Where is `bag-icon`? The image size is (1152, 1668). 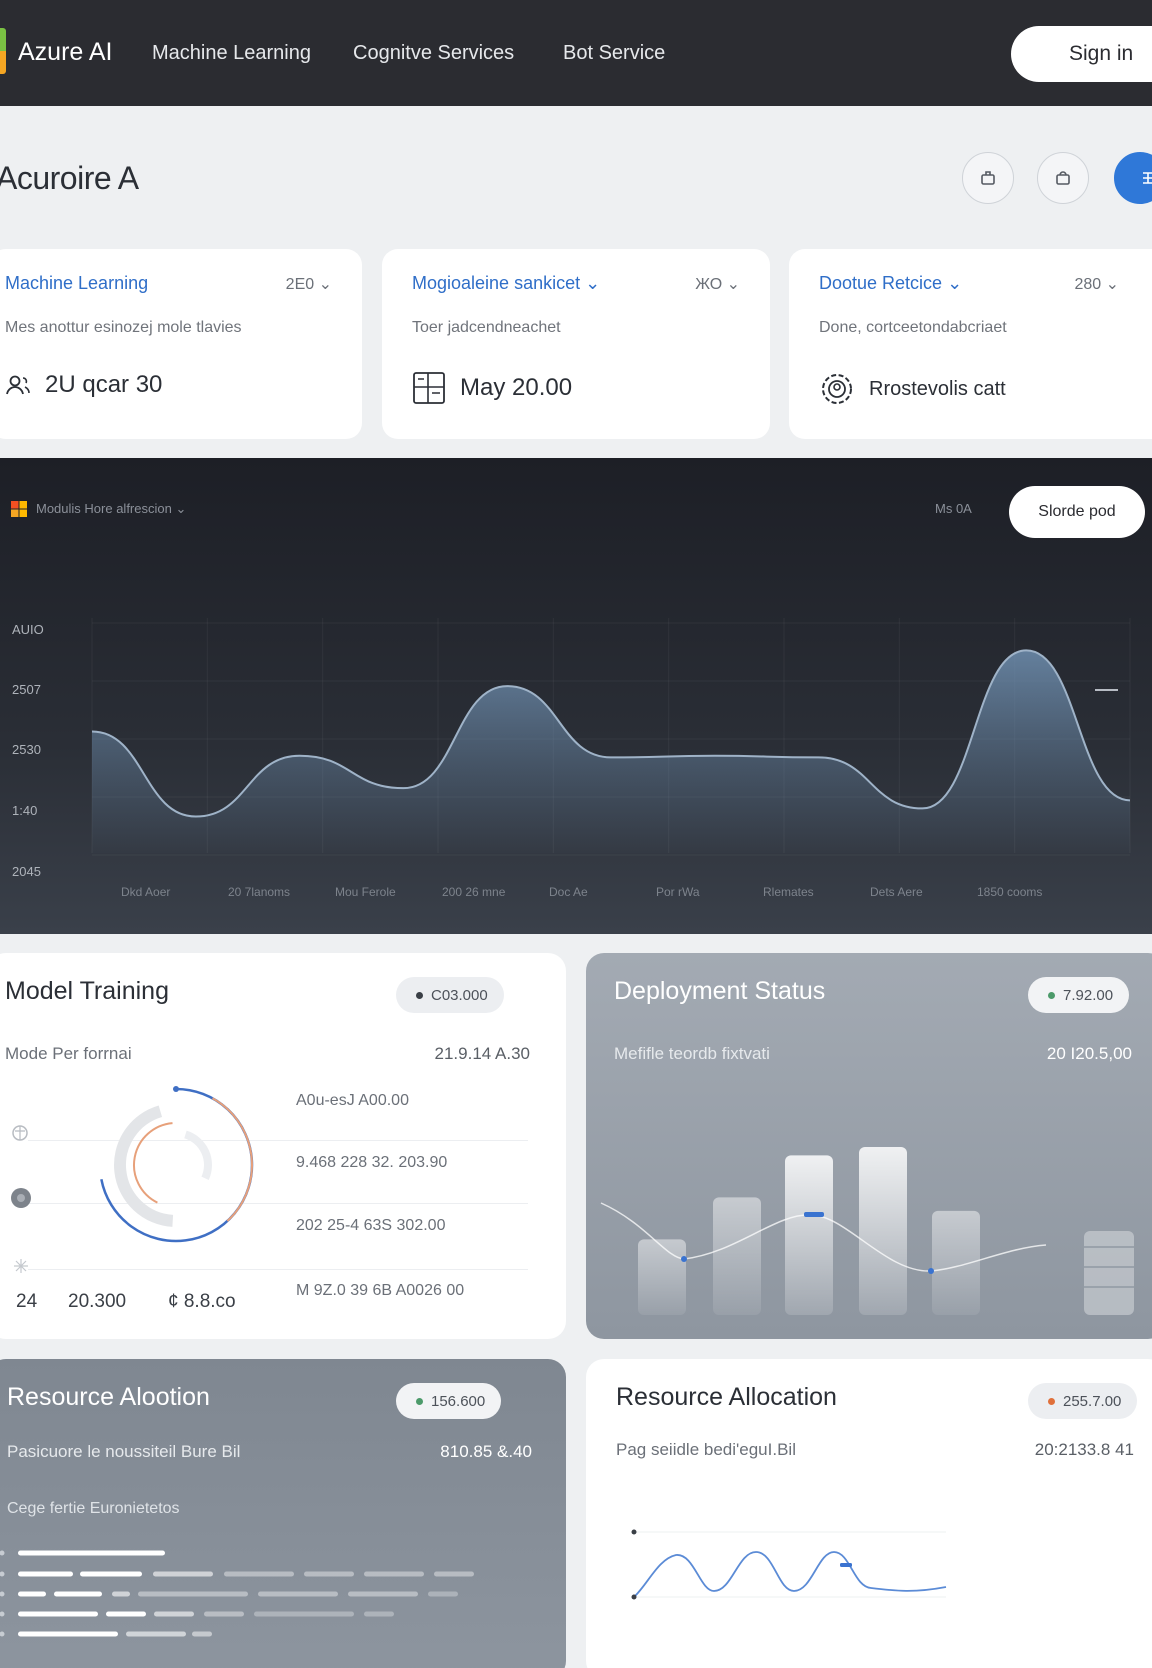
bag-icon is located at coordinates (1063, 178).